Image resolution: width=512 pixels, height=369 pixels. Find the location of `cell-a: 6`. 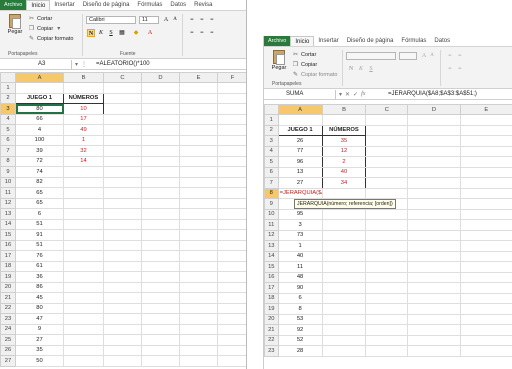

cell-a: 6 is located at coordinates (300, 298).